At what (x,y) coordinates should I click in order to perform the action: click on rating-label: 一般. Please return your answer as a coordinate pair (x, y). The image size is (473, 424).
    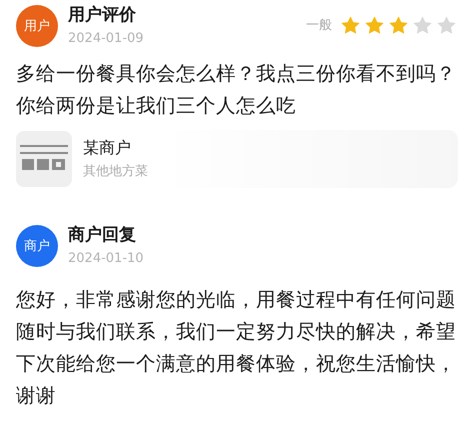
    Looking at the image, I should click on (319, 25).